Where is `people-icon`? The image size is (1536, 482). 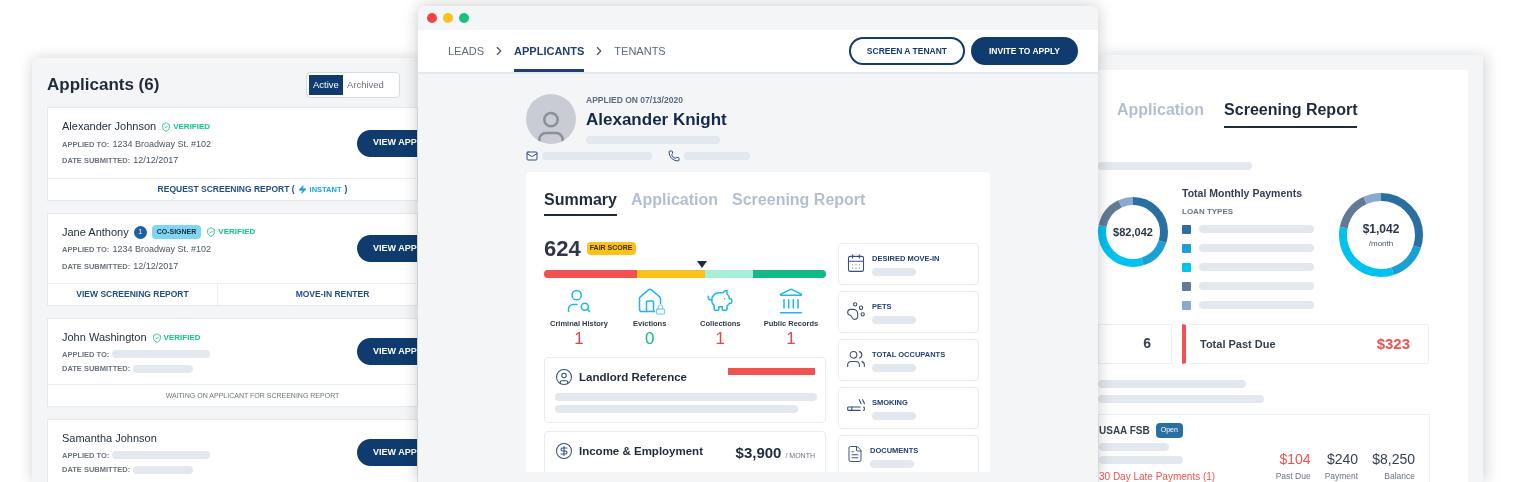
people-icon is located at coordinates (856, 359).